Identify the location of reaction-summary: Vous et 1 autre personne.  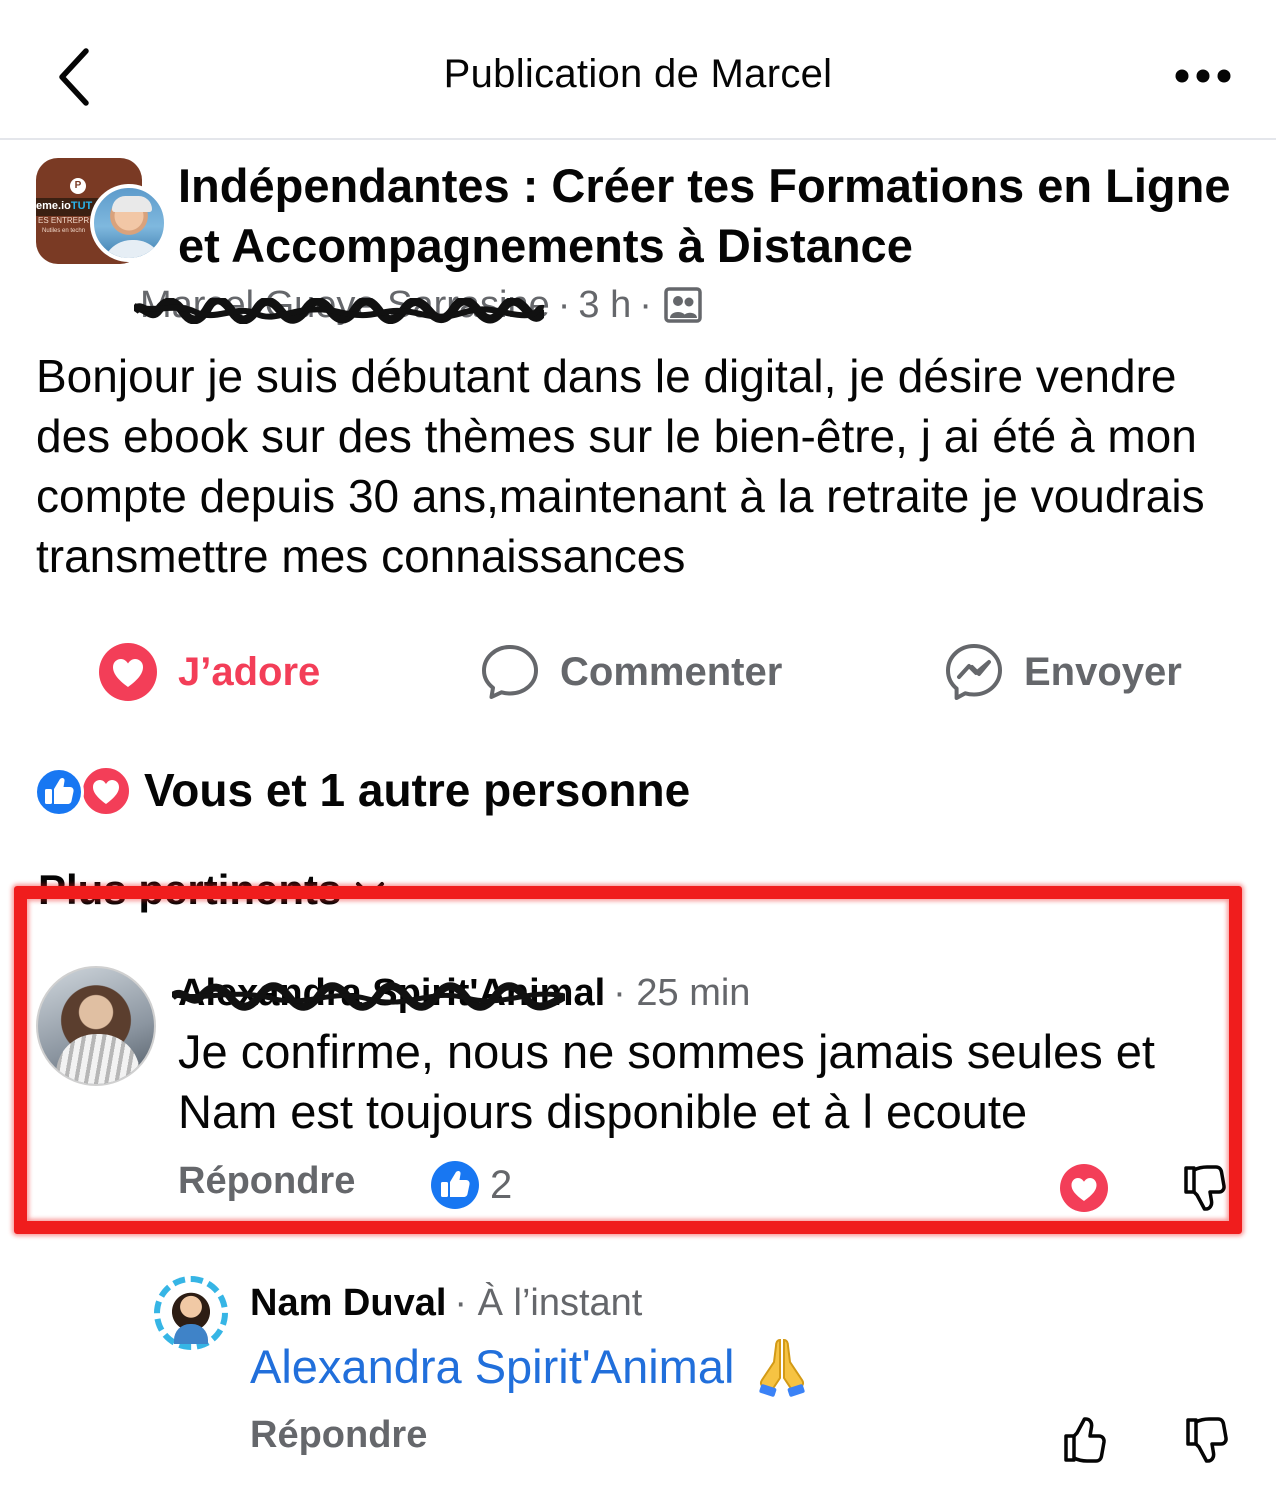
(362, 790).